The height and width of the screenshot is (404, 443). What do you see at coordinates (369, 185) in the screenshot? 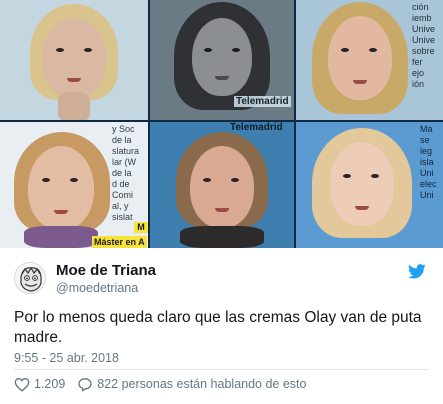
I see `portrait-photo-6: Ma se leg isla Uni elec Uni` at bounding box center [369, 185].